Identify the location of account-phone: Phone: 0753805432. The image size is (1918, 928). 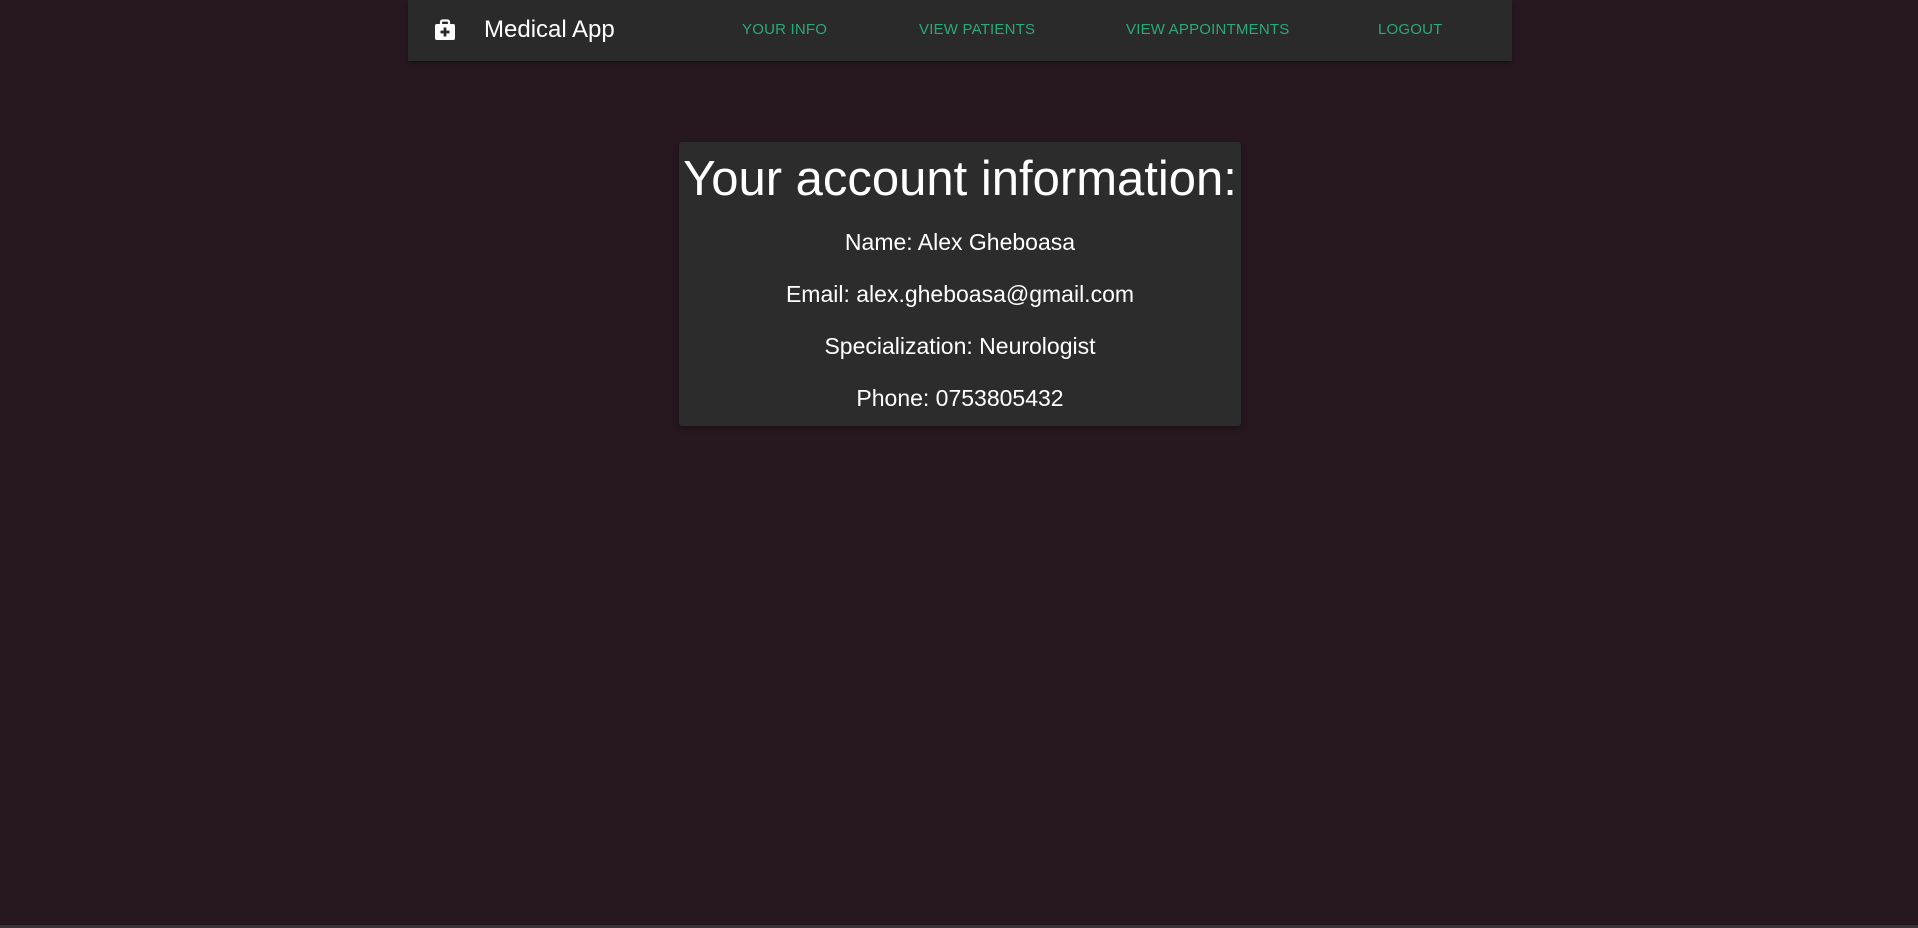
(960, 398).